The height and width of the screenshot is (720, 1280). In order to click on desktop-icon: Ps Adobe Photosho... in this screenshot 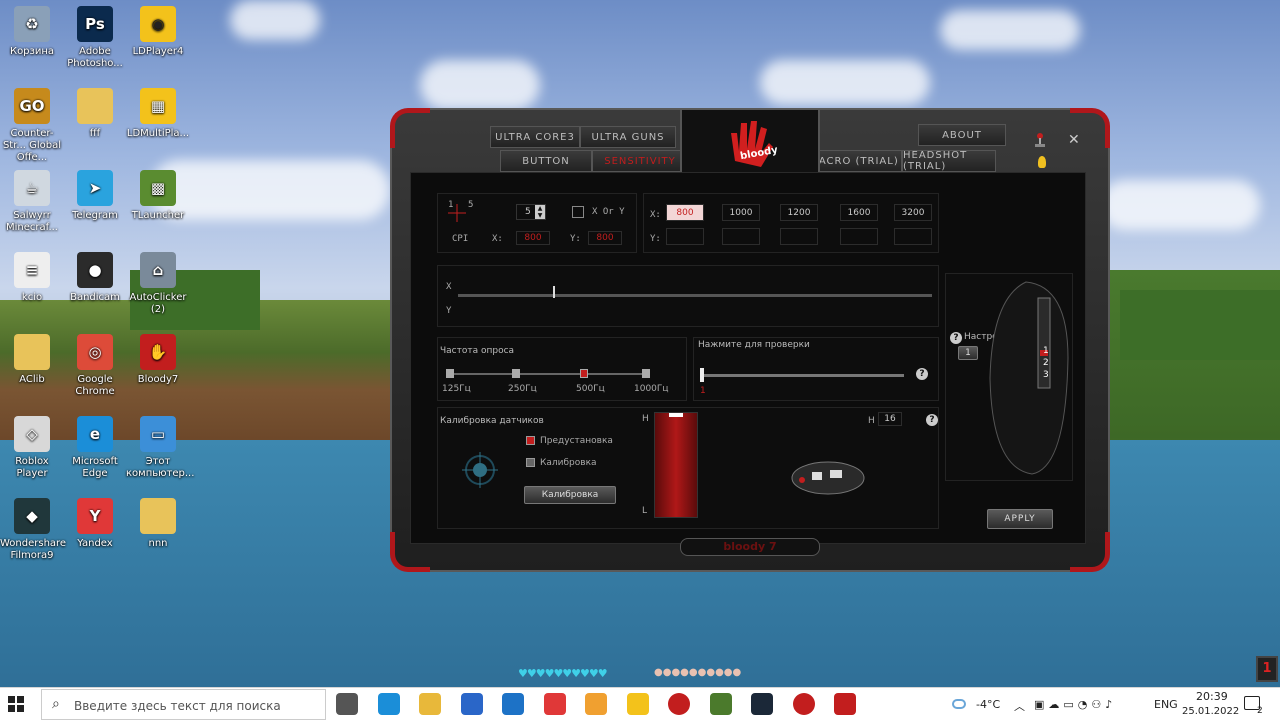, I will do `click(95, 38)`.